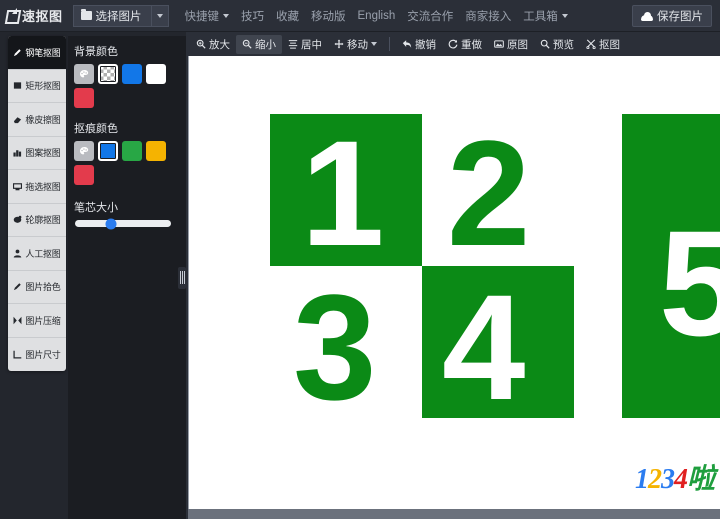 This screenshot has height=519, width=720. What do you see at coordinates (37, 287) in the screenshot?
I see `sidebar-item-color-picker: 图片拾色` at bounding box center [37, 287].